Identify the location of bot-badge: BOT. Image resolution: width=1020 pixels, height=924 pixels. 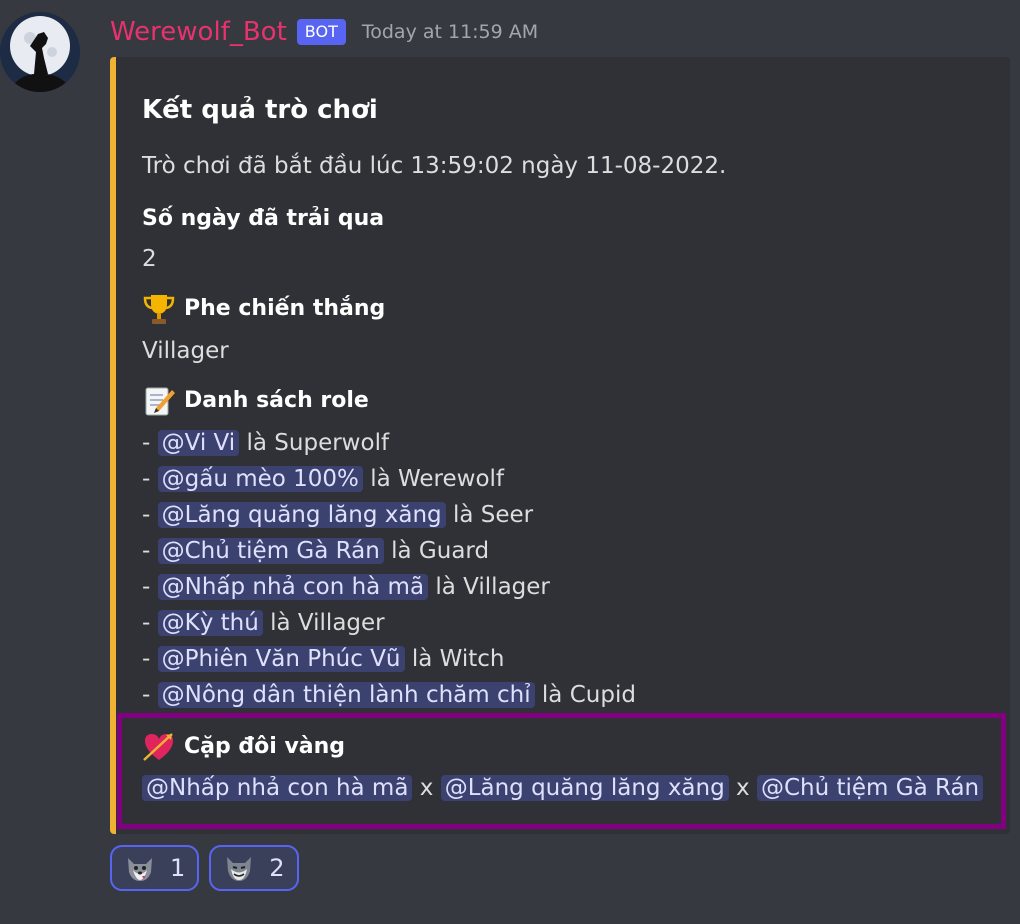
(321, 32).